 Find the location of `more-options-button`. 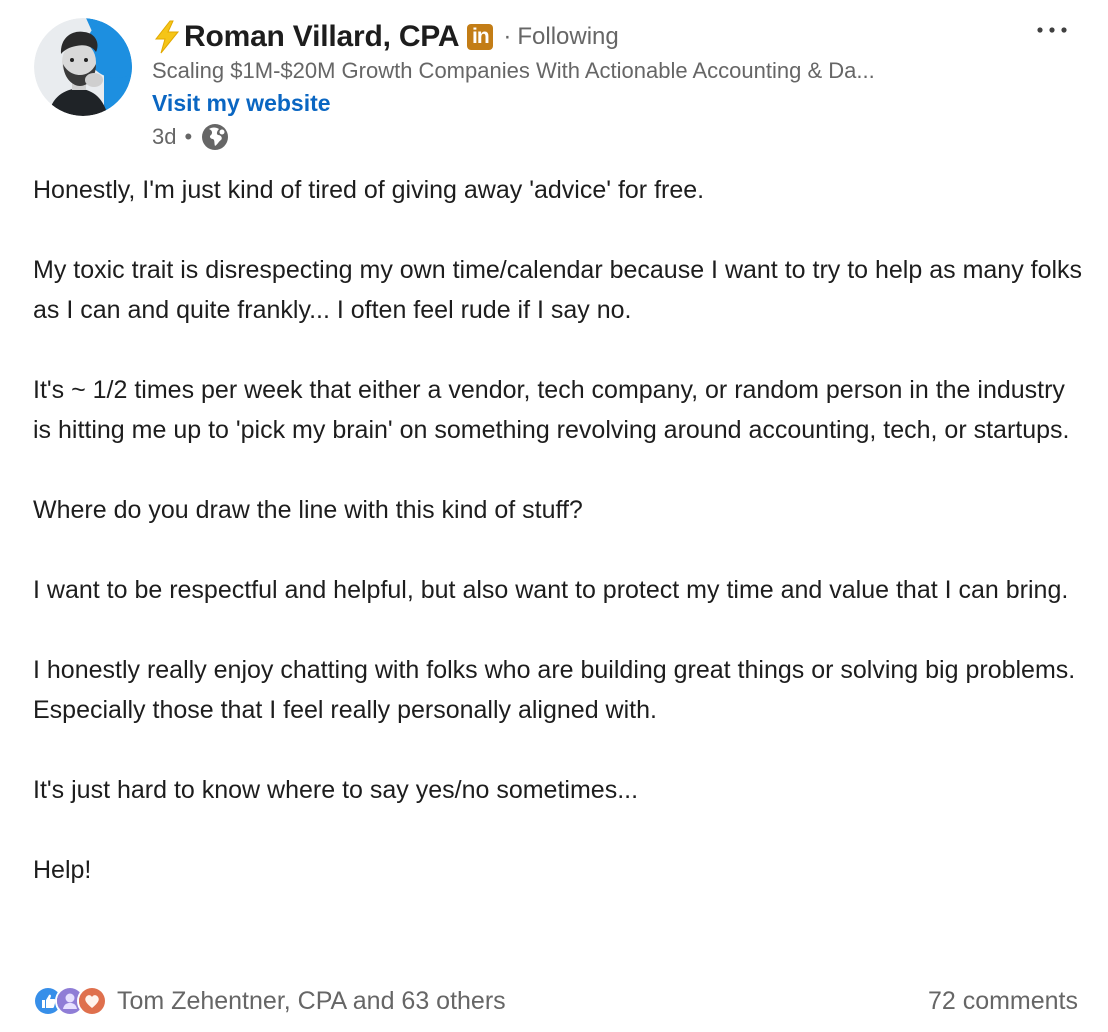

more-options-button is located at coordinates (1052, 30).